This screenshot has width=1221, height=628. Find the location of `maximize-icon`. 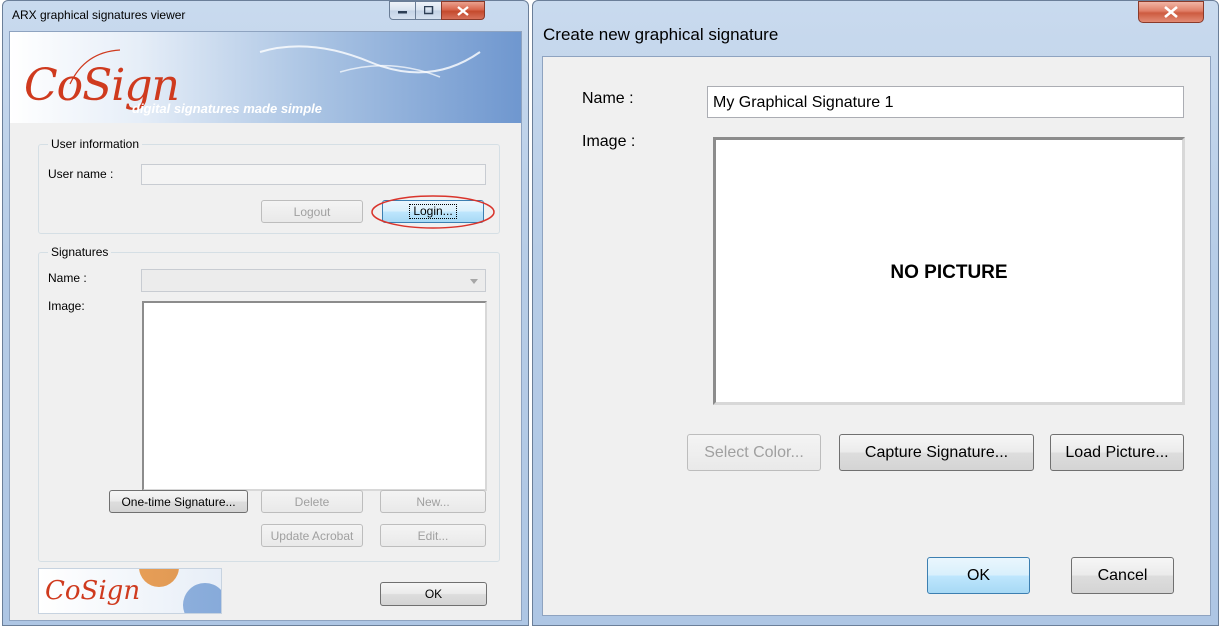

maximize-icon is located at coordinates (428, 10).